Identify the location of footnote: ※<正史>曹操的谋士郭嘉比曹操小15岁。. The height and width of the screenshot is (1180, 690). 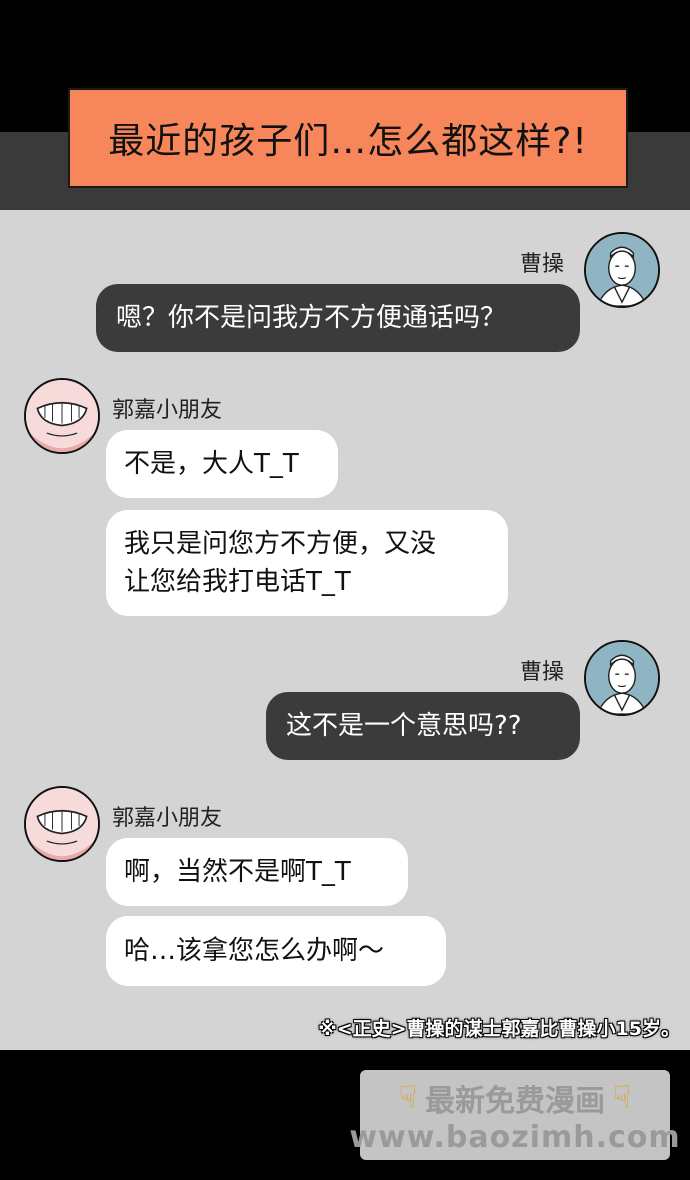
(499, 1029).